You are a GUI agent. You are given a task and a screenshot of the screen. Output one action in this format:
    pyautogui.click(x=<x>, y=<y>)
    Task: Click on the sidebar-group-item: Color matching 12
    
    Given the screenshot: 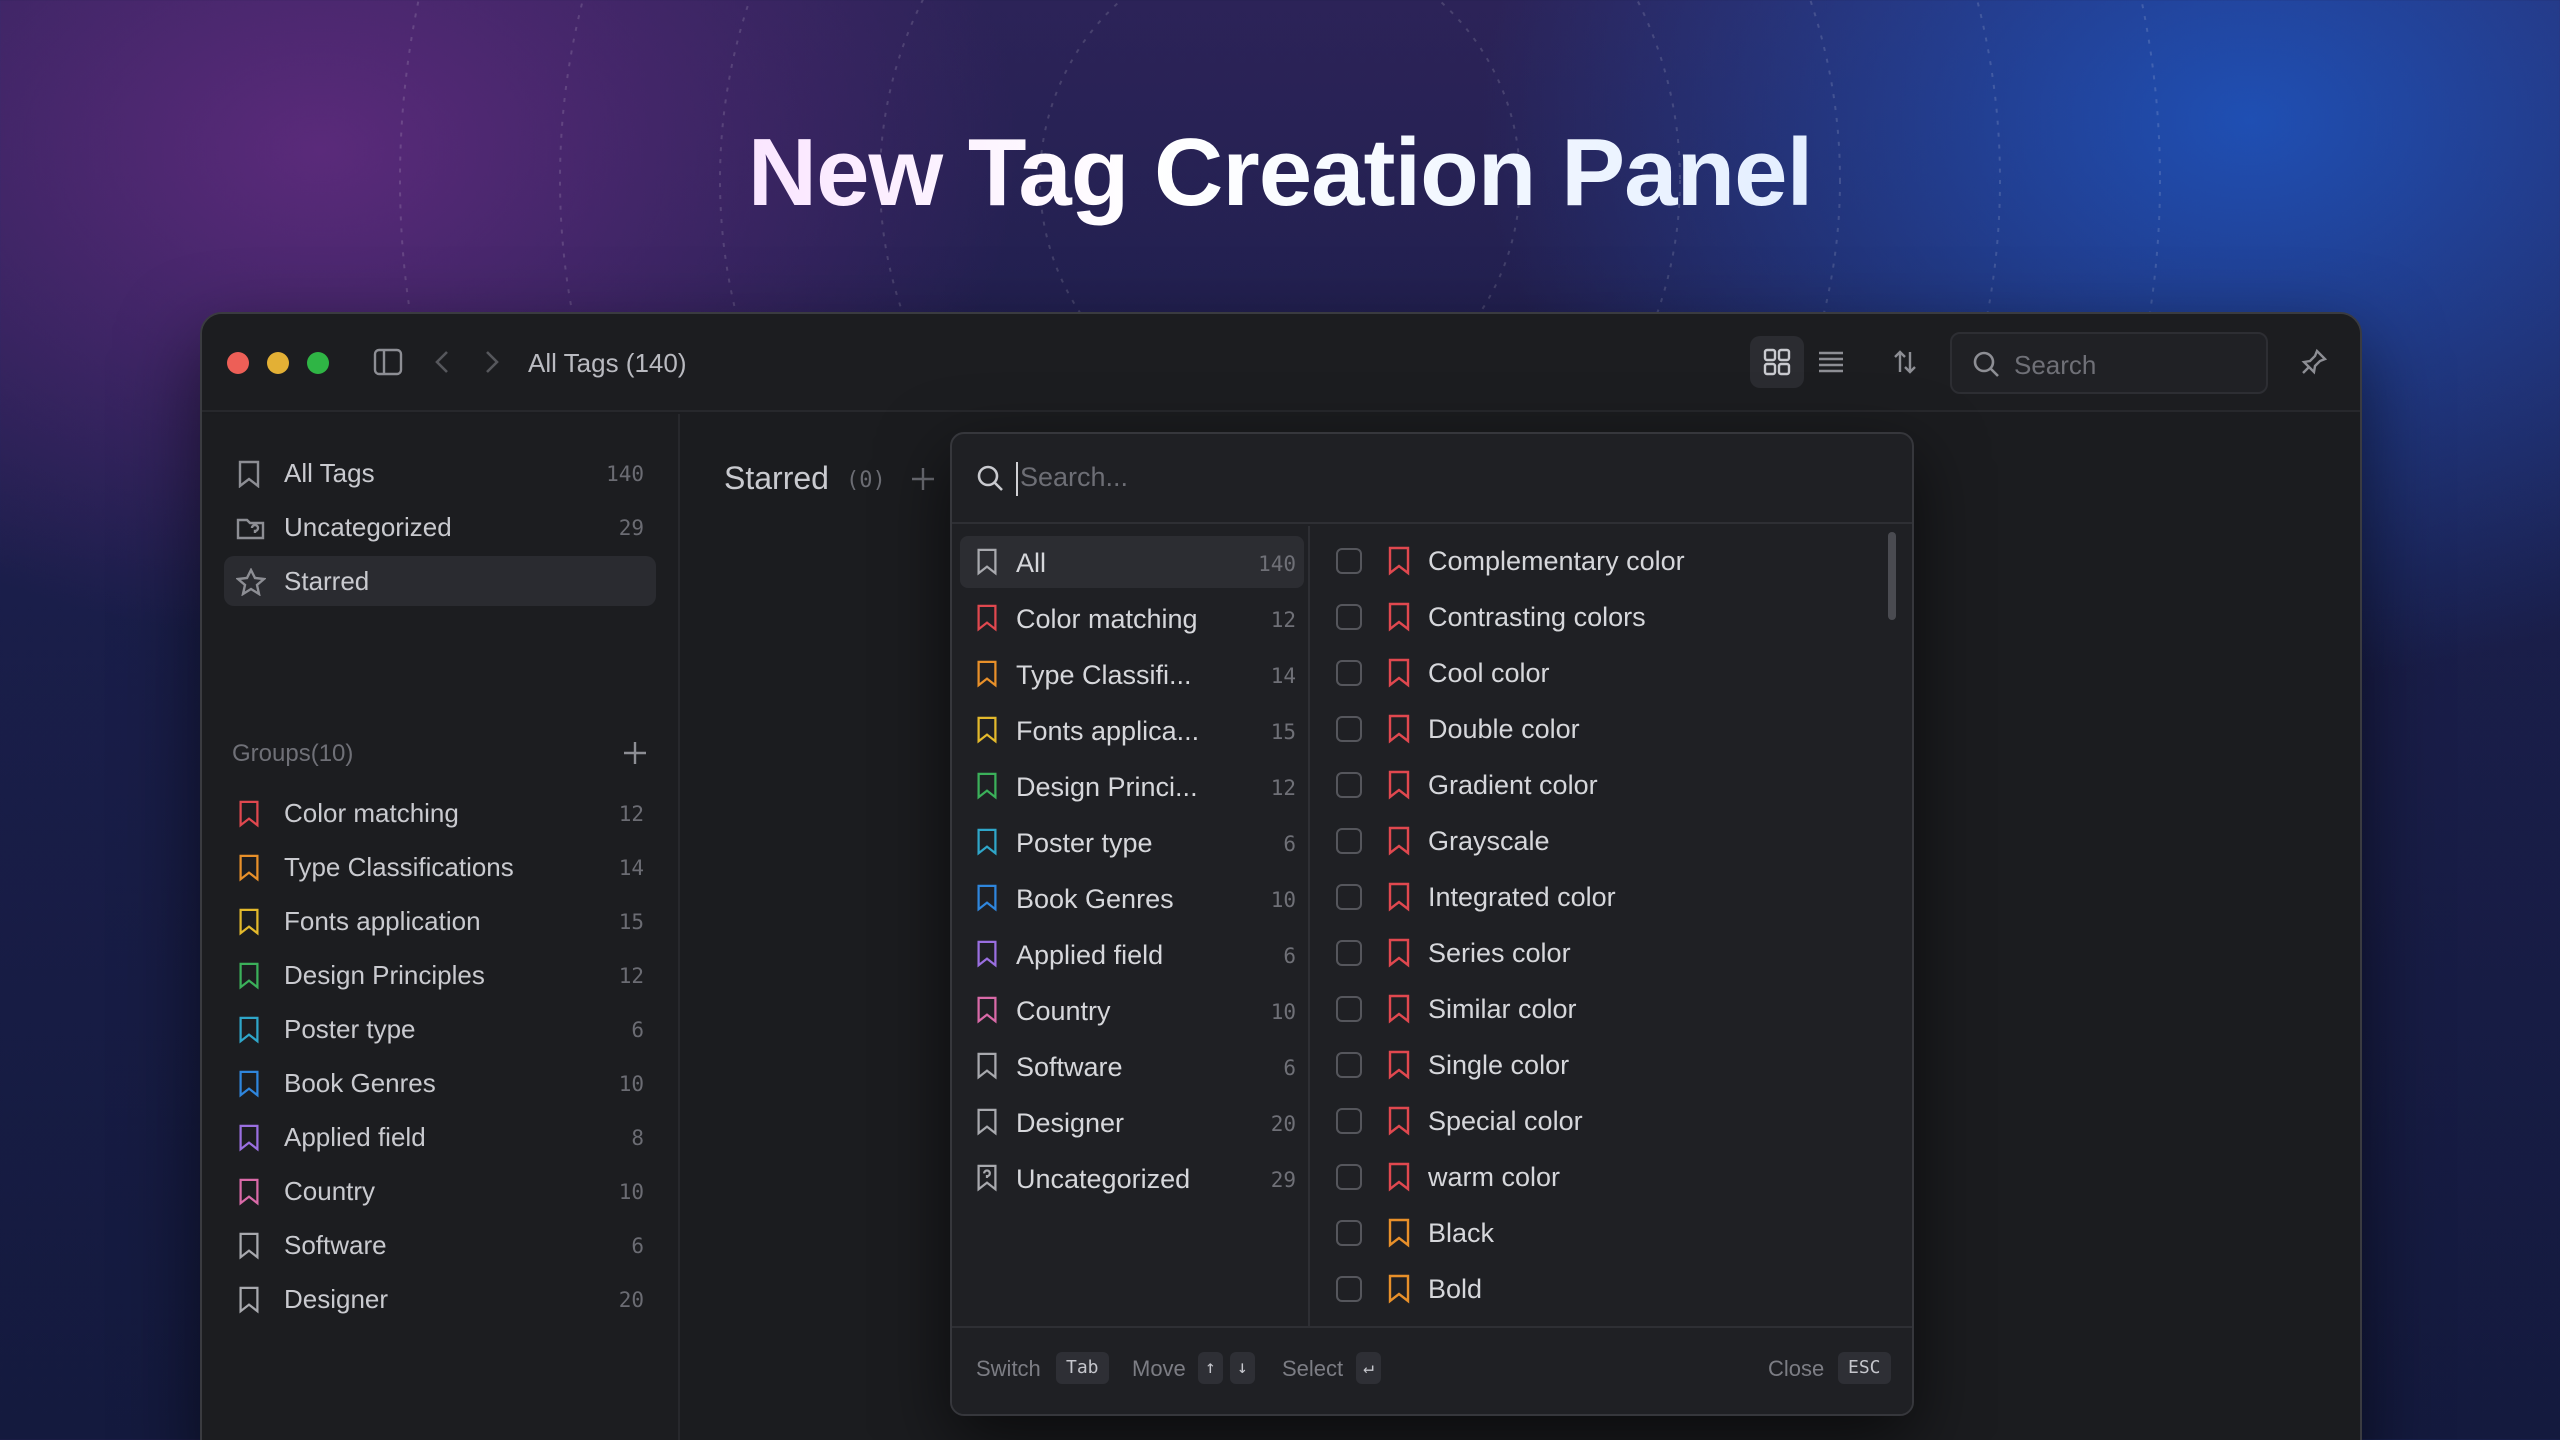 What is the action you would take?
    pyautogui.click(x=440, y=813)
    